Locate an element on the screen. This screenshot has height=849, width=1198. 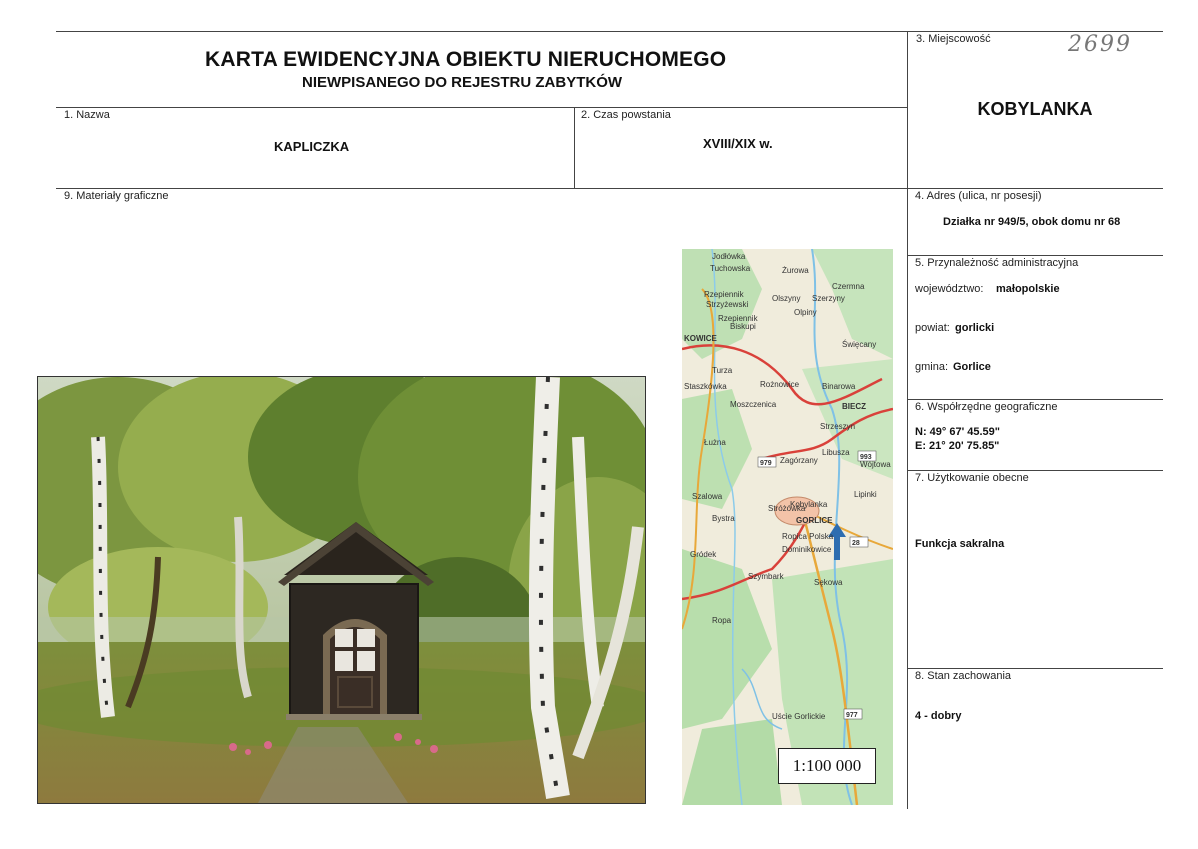
map-place-label: Uście Gorlickie is located at coordinates (799, 716).